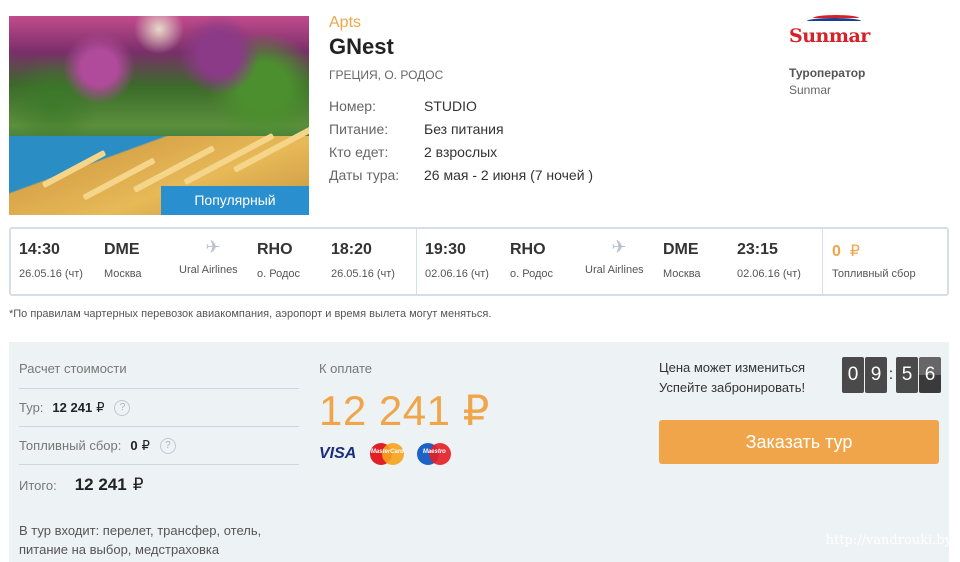  What do you see at coordinates (874, 274) in the screenshot?
I see `fuel-label: Топливный сбор` at bounding box center [874, 274].